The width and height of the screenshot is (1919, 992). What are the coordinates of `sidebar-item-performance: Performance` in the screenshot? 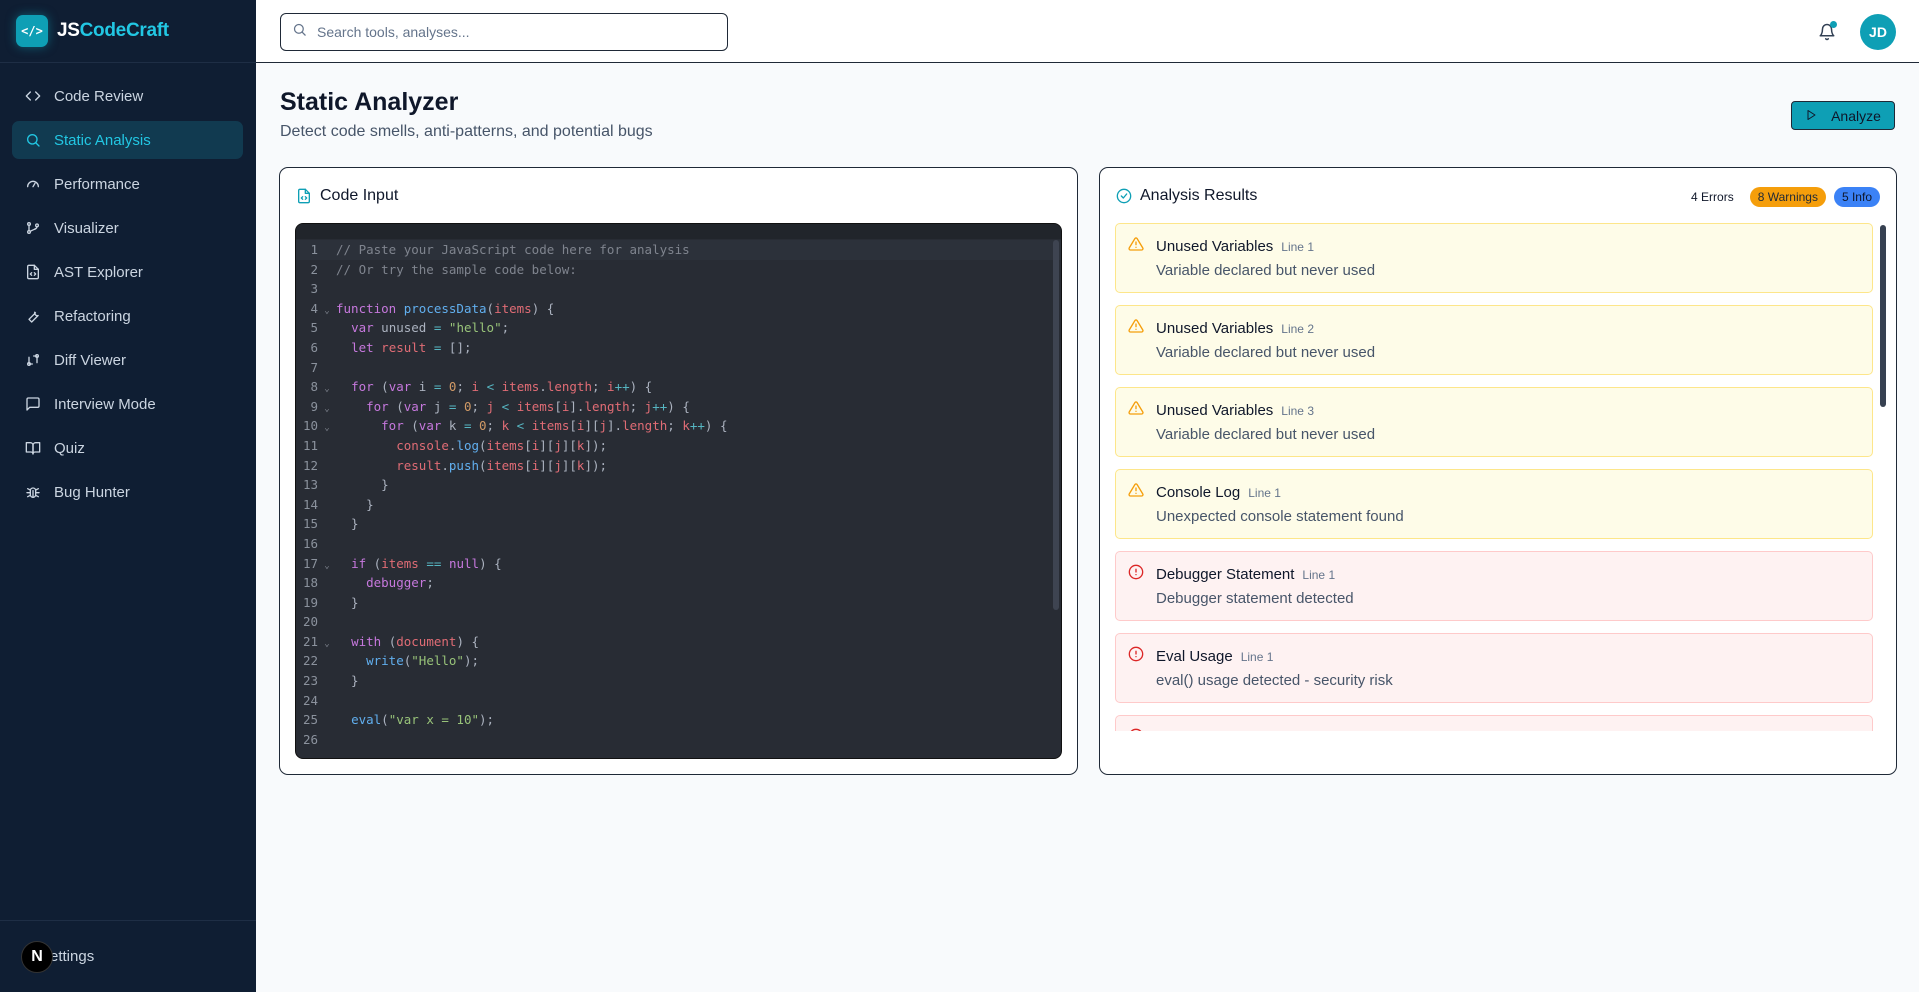 It's located at (127, 184).